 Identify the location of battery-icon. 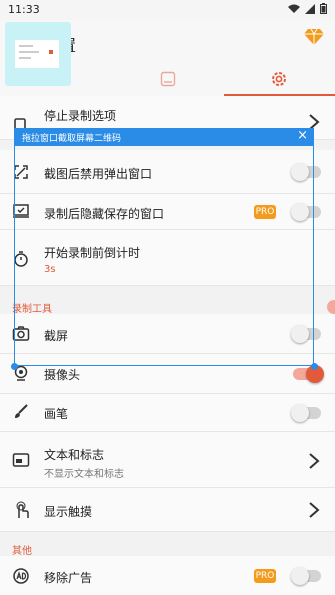
(323, 8).